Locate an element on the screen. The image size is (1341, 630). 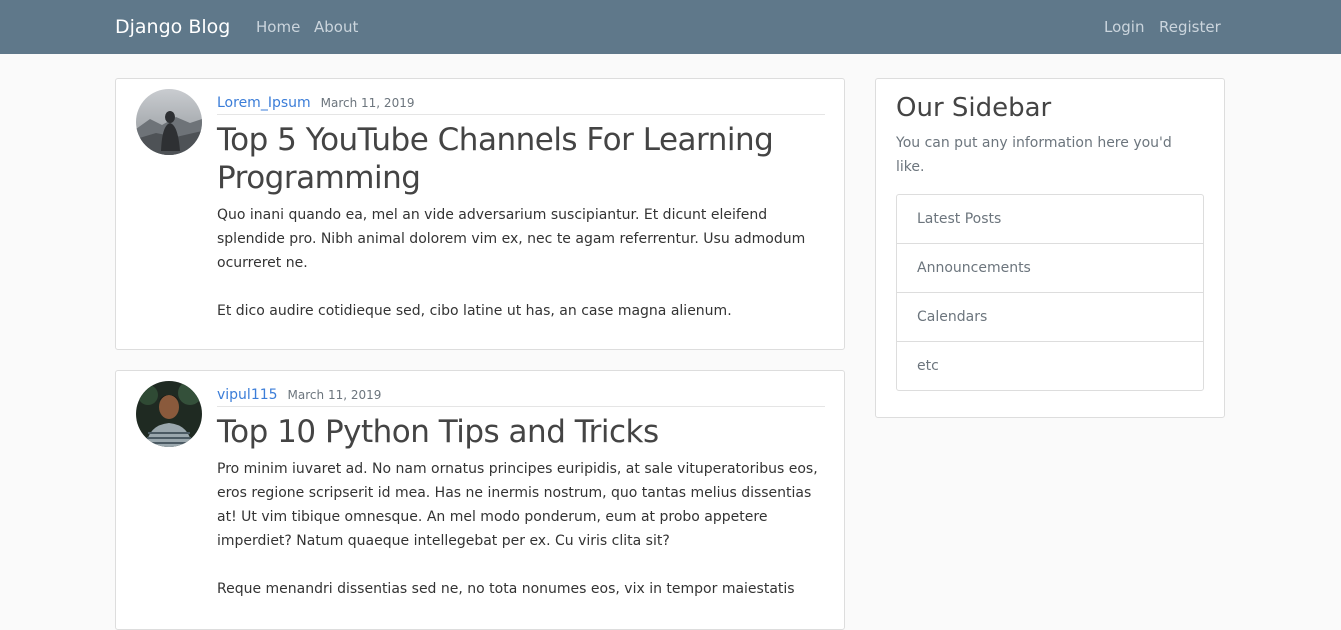
nav-home-link: Home is located at coordinates (278, 27).